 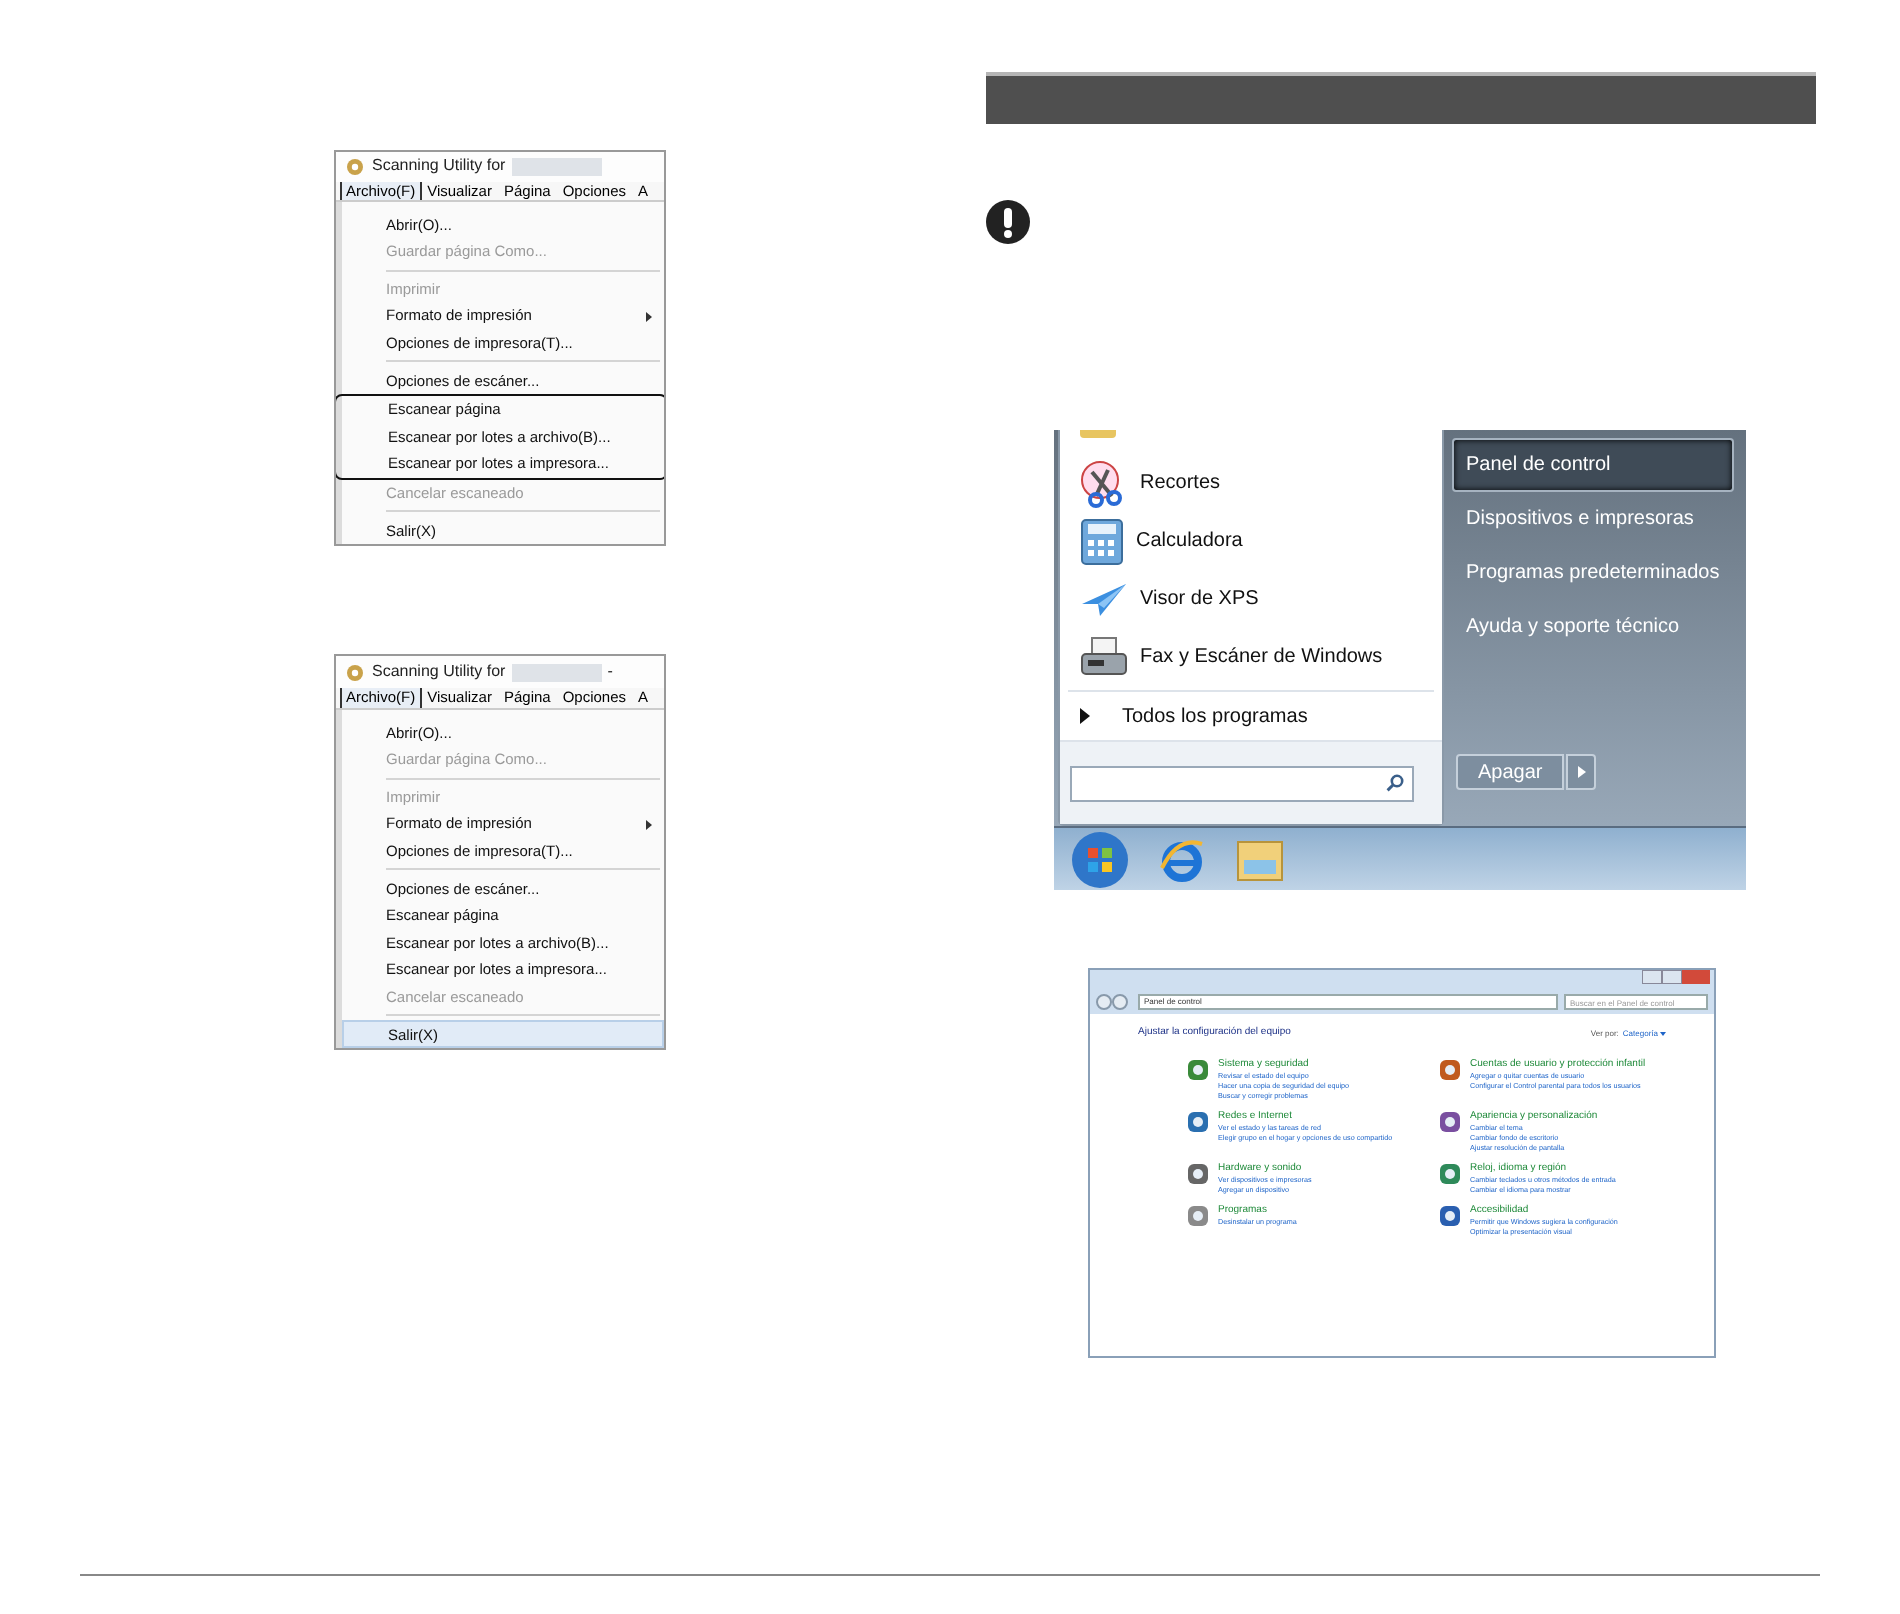 I want to click on start-menu-link: Panel de control, so click(x=1593, y=465).